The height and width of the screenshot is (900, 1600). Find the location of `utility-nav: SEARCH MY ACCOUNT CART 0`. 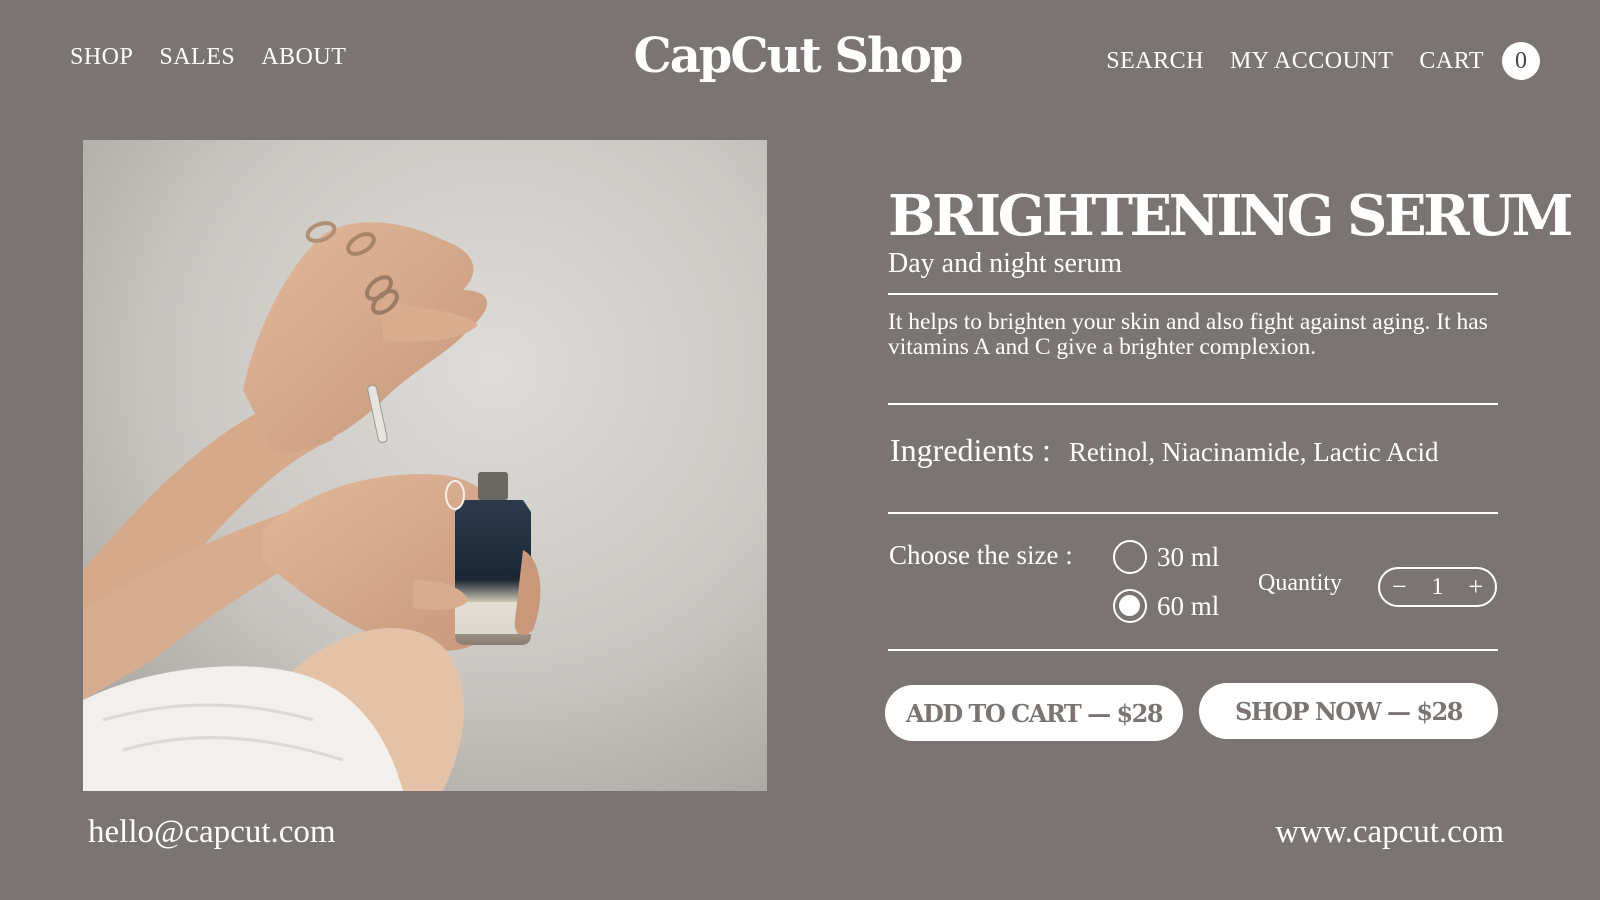

utility-nav: SEARCH MY ACCOUNT CART 0 is located at coordinates (1323, 61).